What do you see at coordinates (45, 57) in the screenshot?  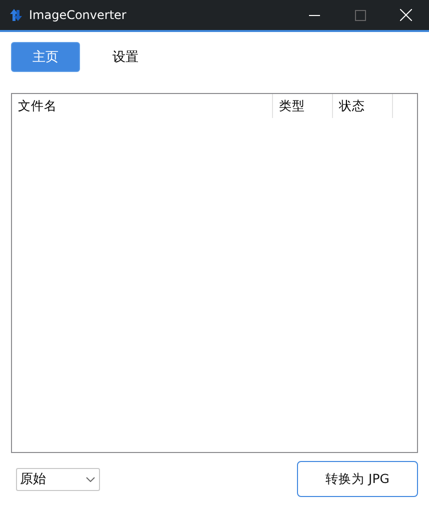 I see `tab: 主页` at bounding box center [45, 57].